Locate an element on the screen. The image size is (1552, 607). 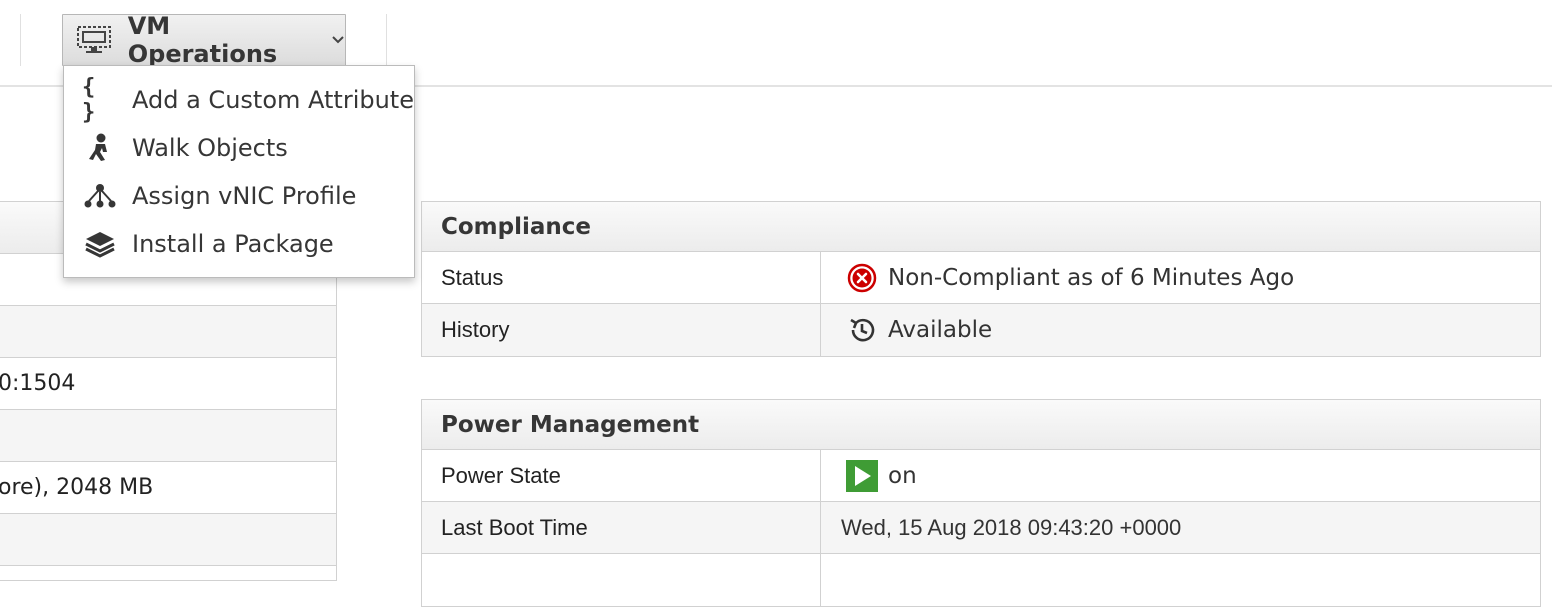
table-row: 0:1504 is located at coordinates (168, 384).